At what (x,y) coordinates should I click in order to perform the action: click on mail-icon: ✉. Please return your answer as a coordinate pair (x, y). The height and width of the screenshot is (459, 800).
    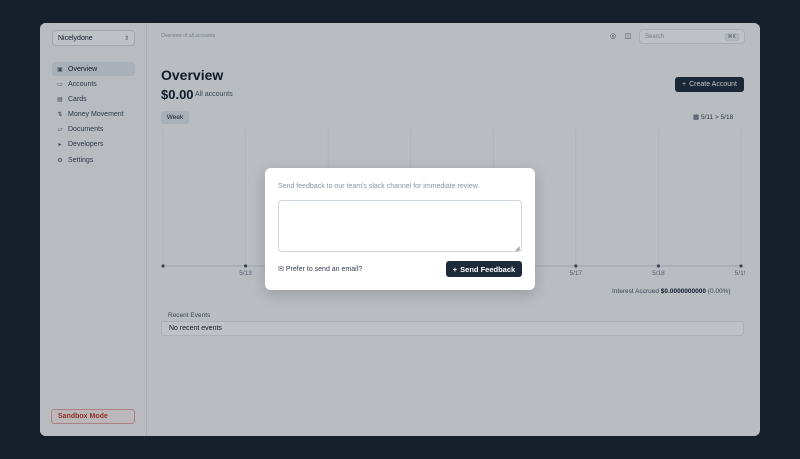
    Looking at the image, I should click on (281, 269).